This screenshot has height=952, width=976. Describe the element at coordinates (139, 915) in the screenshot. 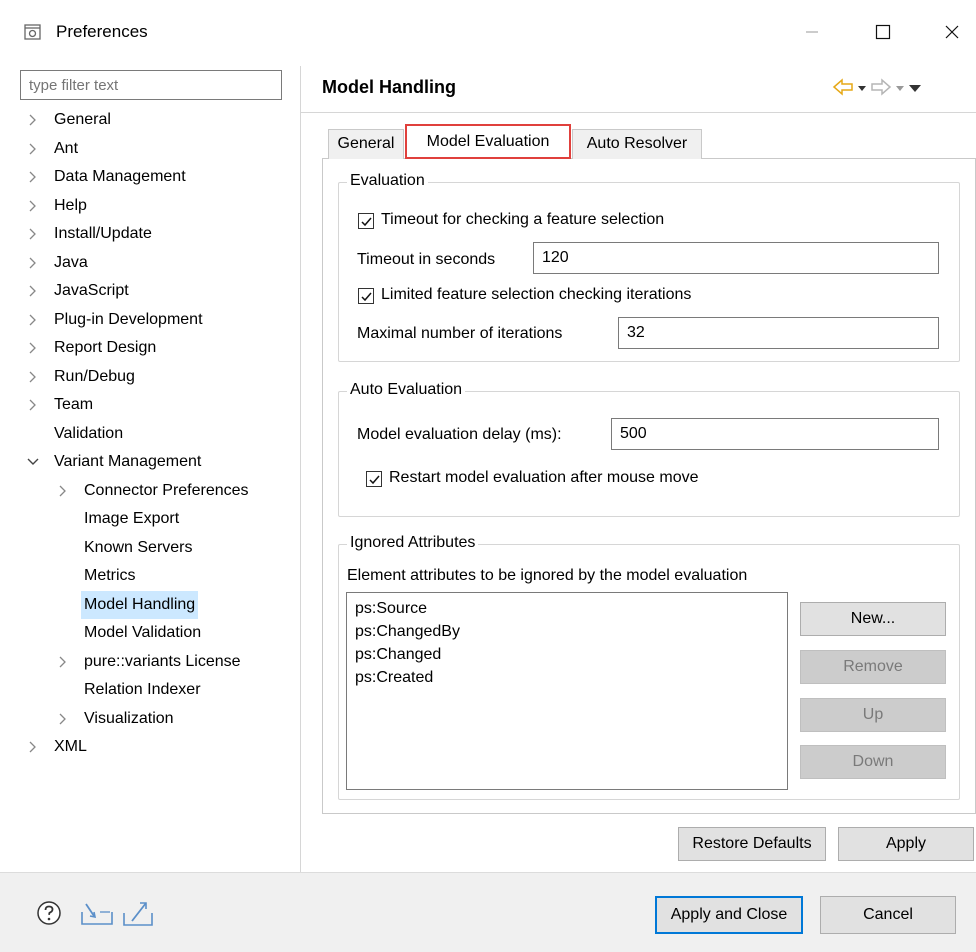

I see `export-icon` at that location.